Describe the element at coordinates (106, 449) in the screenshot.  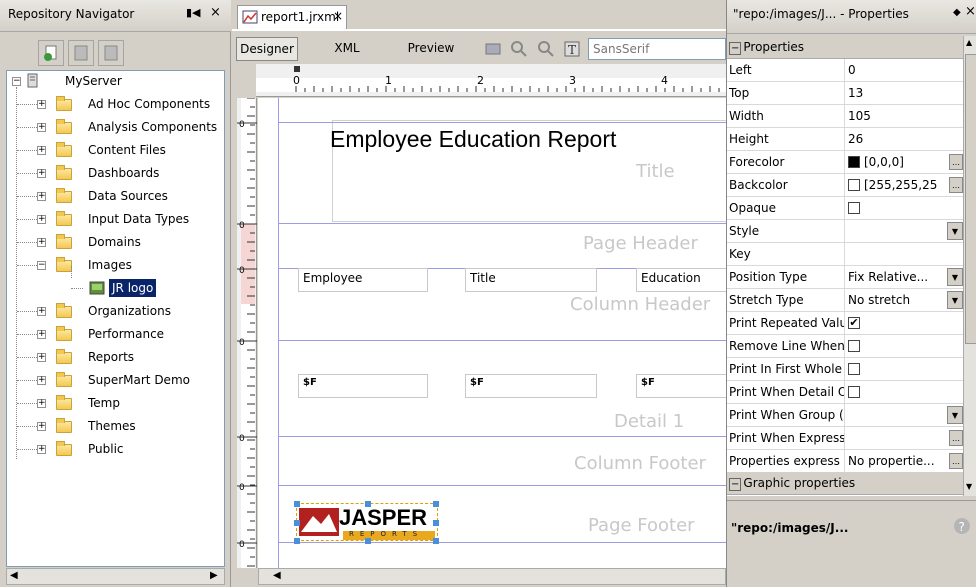
I see `tree-item-folder: Public` at that location.